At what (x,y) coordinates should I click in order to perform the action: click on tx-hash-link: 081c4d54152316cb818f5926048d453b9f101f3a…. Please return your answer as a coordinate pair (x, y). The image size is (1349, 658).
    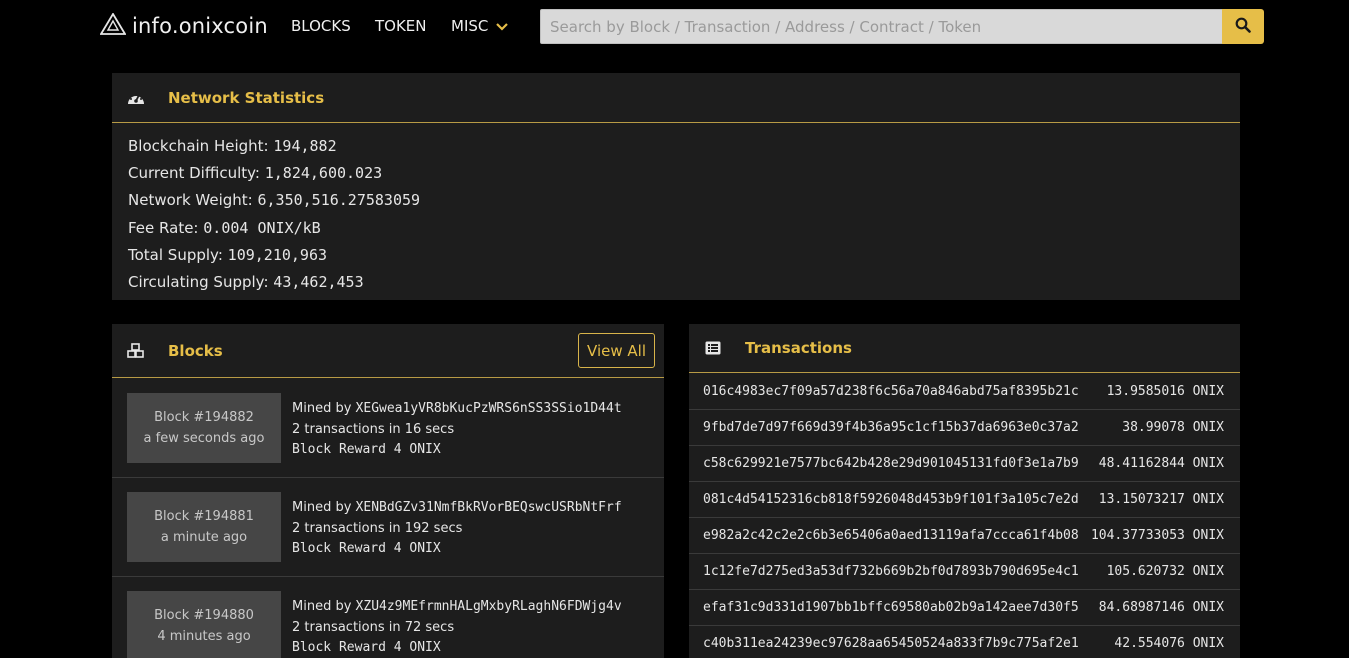
    Looking at the image, I should click on (893, 499).